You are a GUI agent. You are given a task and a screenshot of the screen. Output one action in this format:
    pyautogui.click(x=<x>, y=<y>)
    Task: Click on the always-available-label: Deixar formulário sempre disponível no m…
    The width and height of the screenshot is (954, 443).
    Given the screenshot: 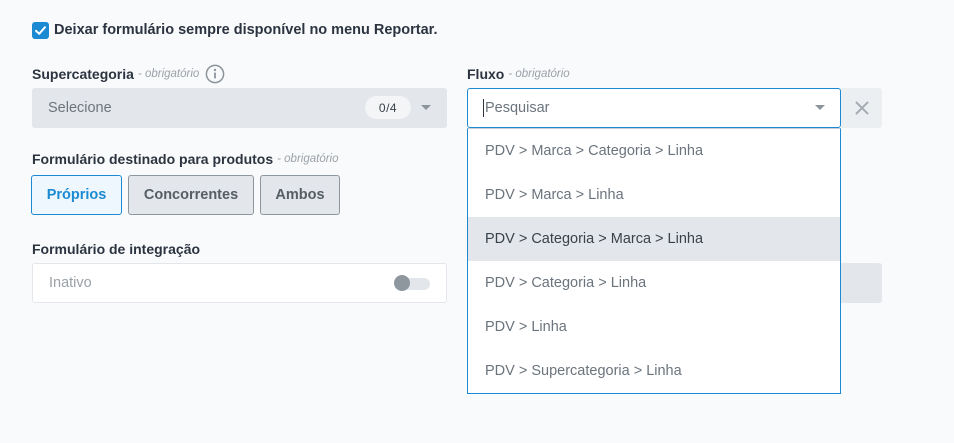 What is the action you would take?
    pyautogui.click(x=246, y=30)
    